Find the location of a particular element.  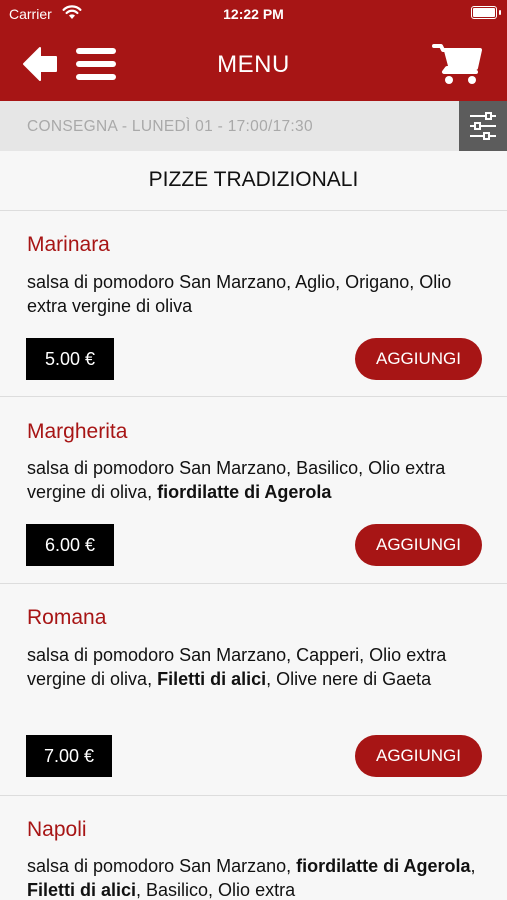

ingredient-text: salsa di pomodoro San Marzano, is located at coordinates (162, 866).